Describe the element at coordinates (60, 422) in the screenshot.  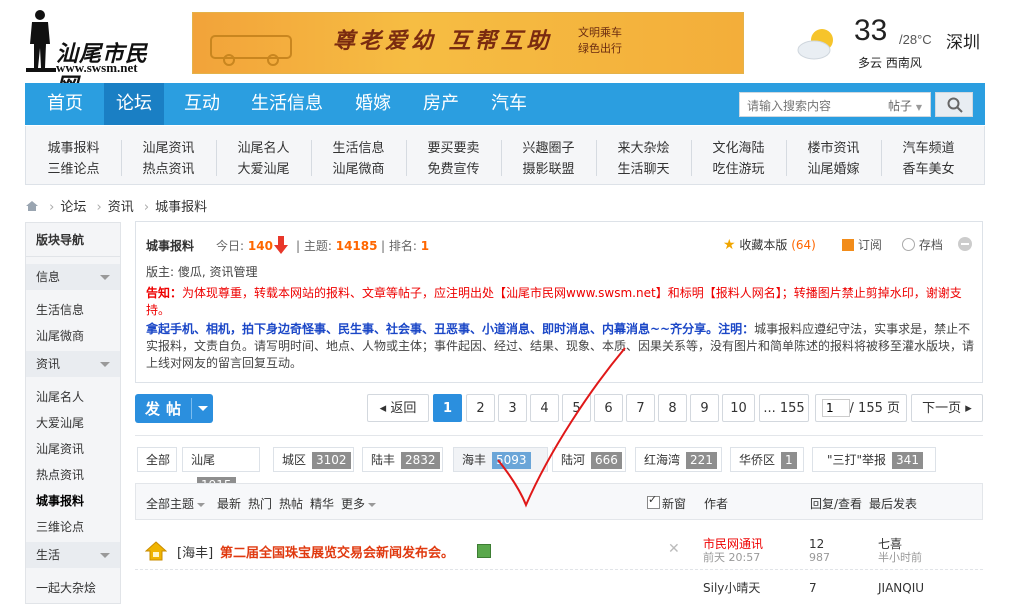
I see `sidebar-item-daai: 大爱汕尾` at that location.